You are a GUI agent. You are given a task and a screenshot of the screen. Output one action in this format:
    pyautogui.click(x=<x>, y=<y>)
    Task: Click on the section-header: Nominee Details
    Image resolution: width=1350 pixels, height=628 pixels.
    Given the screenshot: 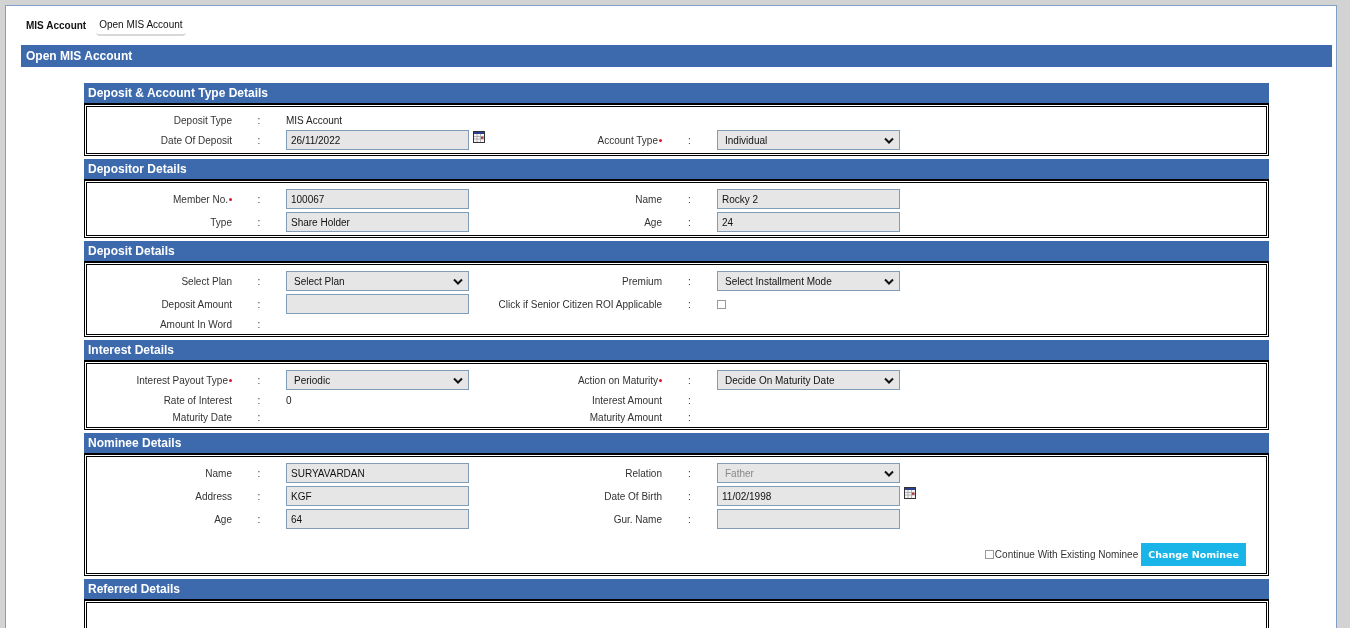 What is the action you would take?
    pyautogui.click(x=676, y=443)
    